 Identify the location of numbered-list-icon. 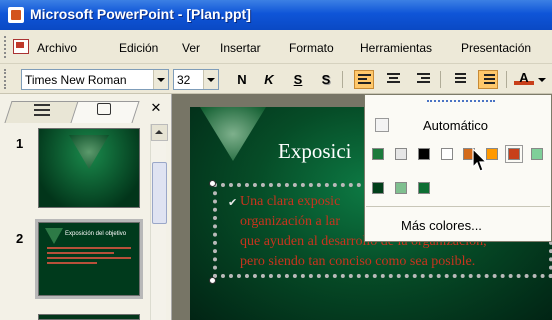
(459, 79).